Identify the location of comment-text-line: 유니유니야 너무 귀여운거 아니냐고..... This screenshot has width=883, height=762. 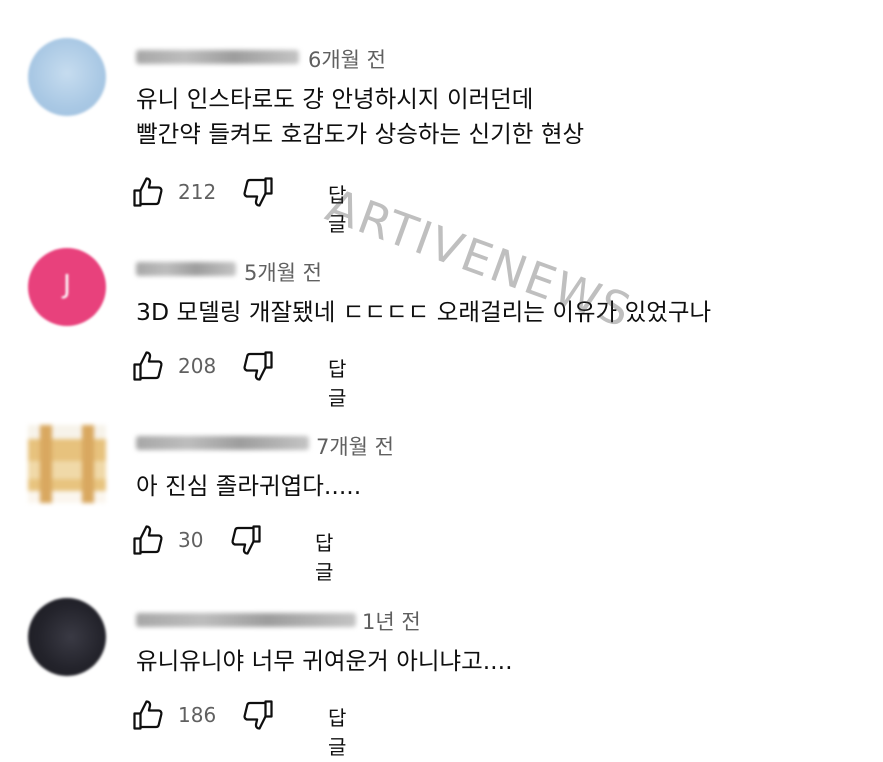
(324, 661).